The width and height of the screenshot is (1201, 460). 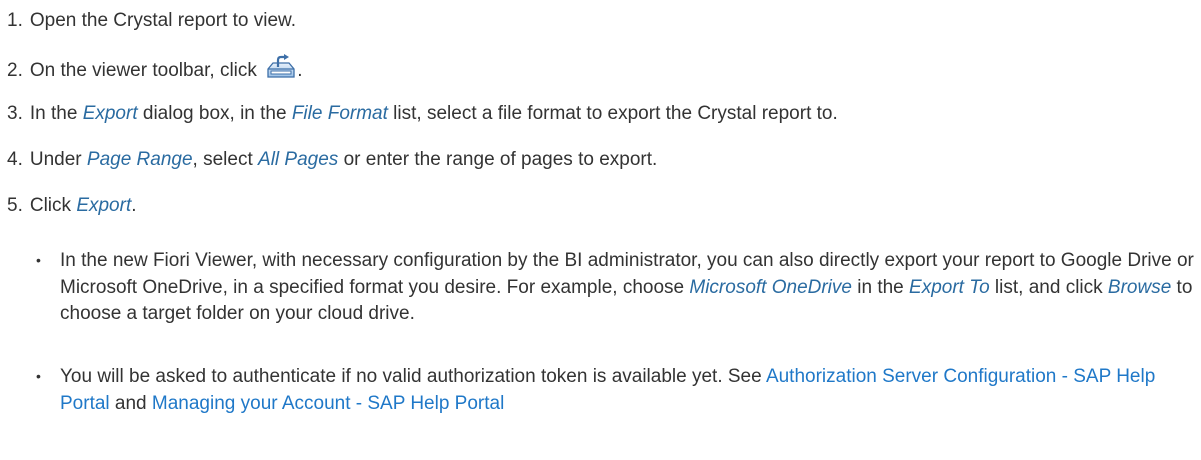 What do you see at coordinates (53, 205) in the screenshot?
I see `step-text: Click` at bounding box center [53, 205].